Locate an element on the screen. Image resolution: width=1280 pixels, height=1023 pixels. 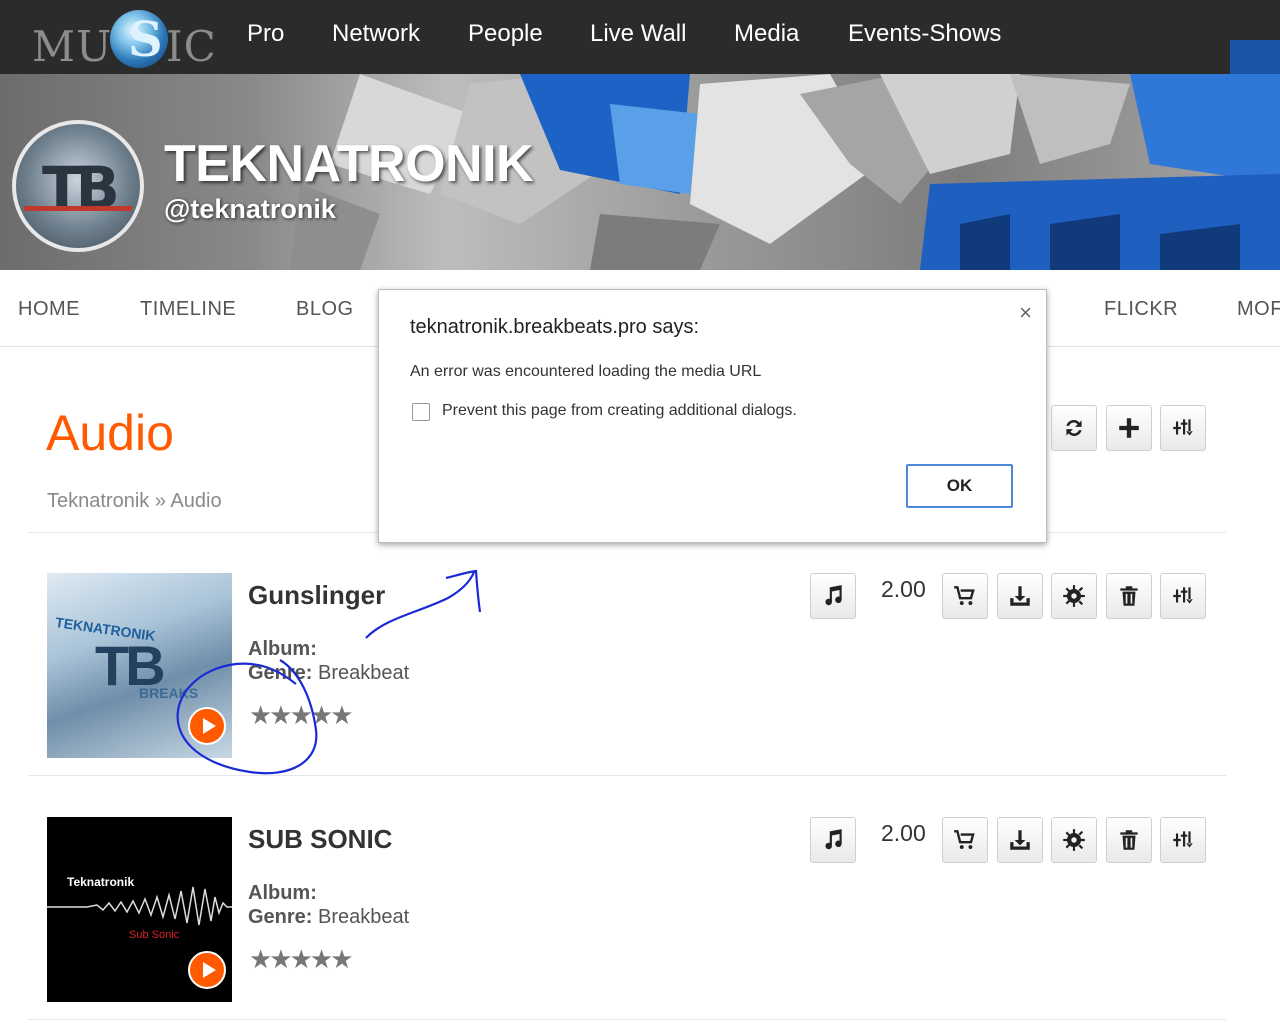
profile-avatar: TB is located at coordinates (78, 186).